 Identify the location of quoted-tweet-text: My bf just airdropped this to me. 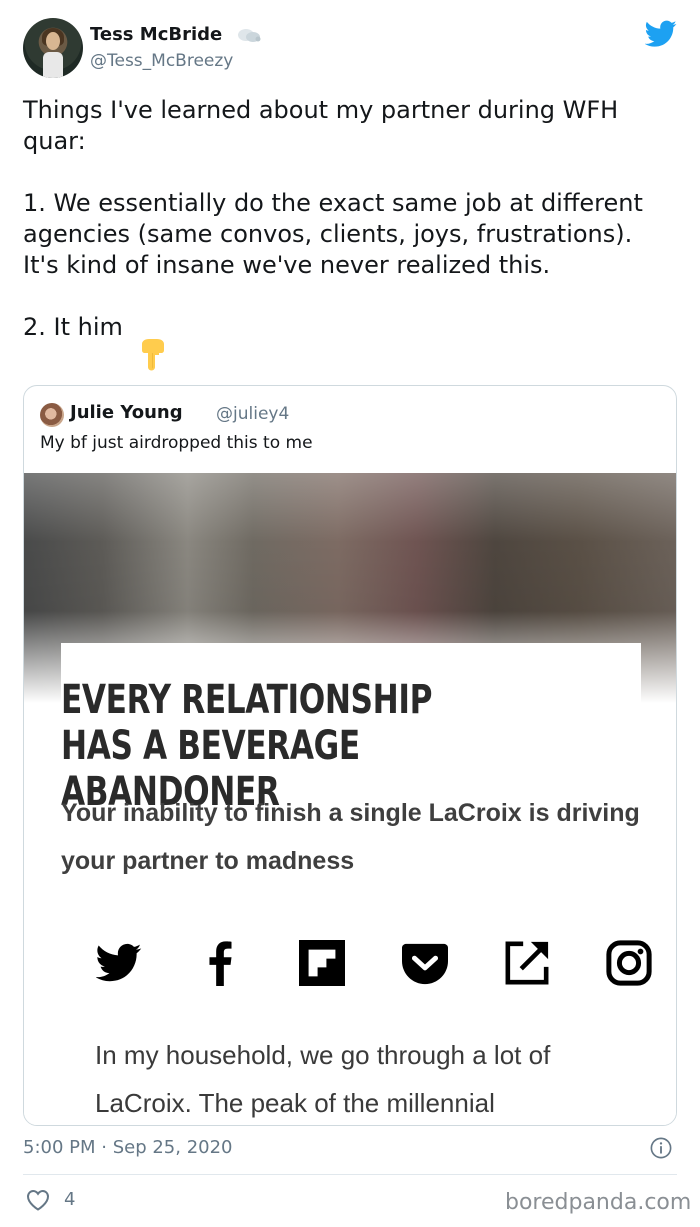
(176, 443).